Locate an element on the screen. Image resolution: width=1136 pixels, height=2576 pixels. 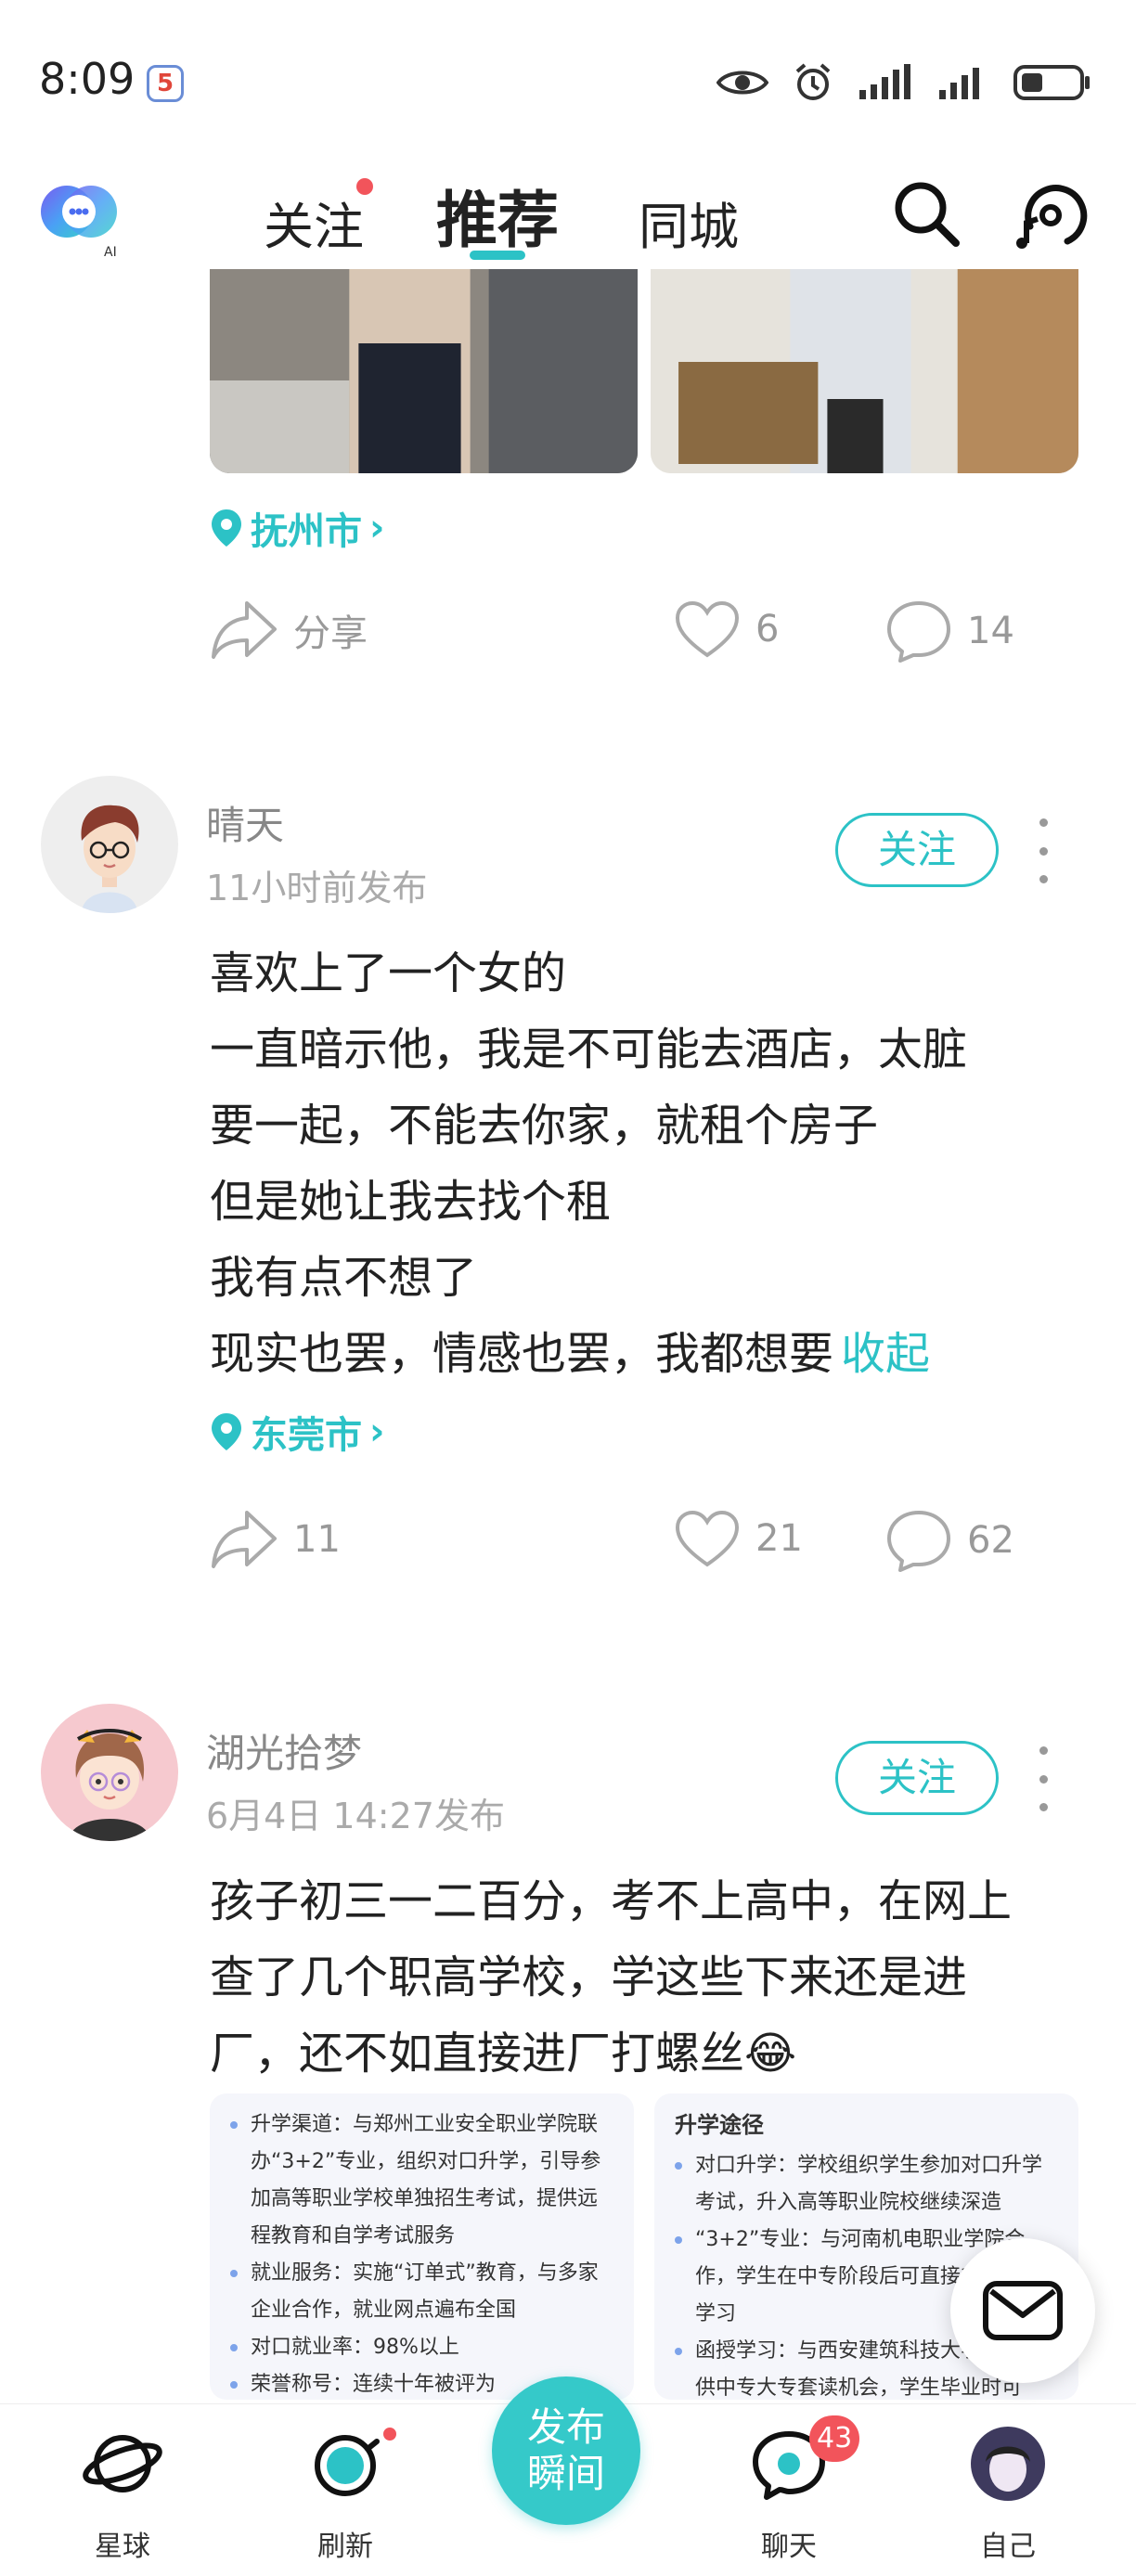
planet-icon is located at coordinates (122, 2463).